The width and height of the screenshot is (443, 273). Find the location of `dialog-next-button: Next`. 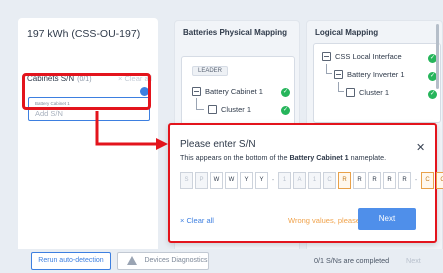

dialog-next-button: Next is located at coordinates (387, 219).